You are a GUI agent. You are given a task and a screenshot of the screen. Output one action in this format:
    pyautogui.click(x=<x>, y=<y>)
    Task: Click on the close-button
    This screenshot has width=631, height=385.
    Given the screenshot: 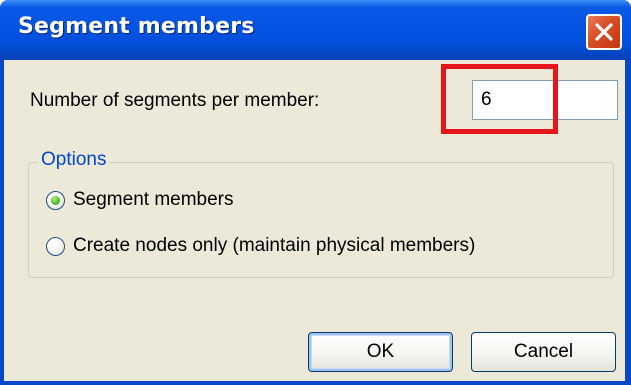 What is the action you would take?
    pyautogui.click(x=604, y=32)
    